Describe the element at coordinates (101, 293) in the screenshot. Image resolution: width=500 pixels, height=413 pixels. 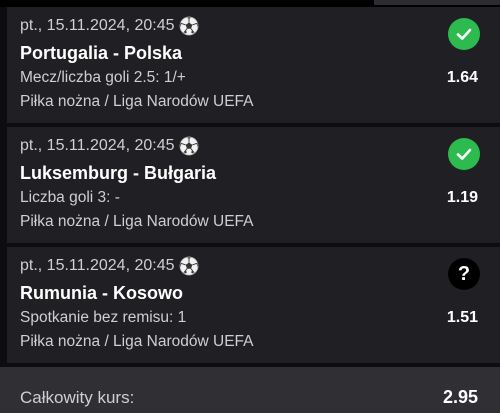
I see `match-name: Rumunia - Kosowo` at that location.